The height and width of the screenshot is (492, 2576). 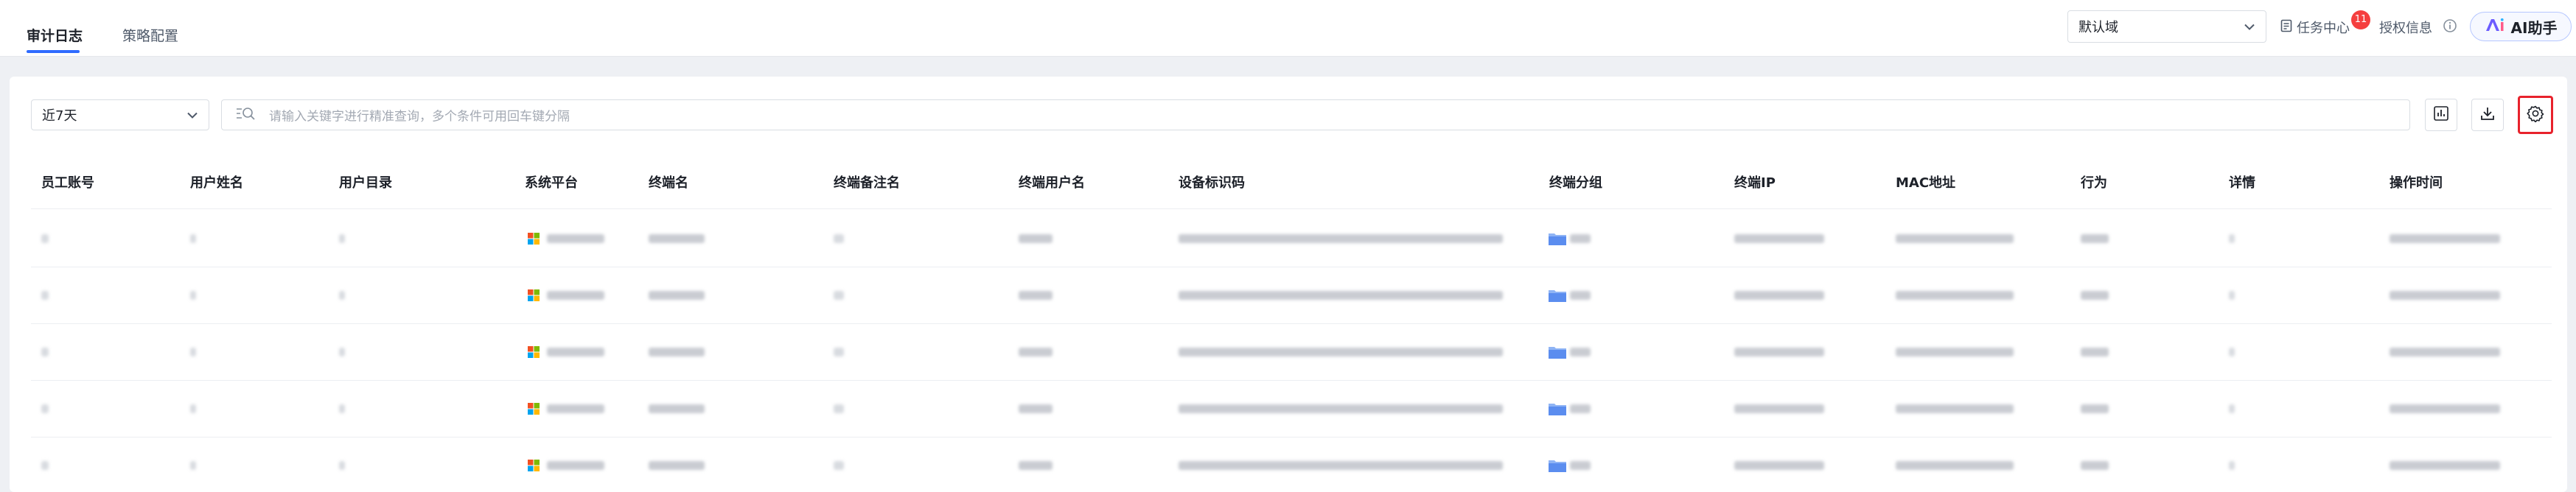 I want to click on col-header-os-platform: 系统平台, so click(x=551, y=181).